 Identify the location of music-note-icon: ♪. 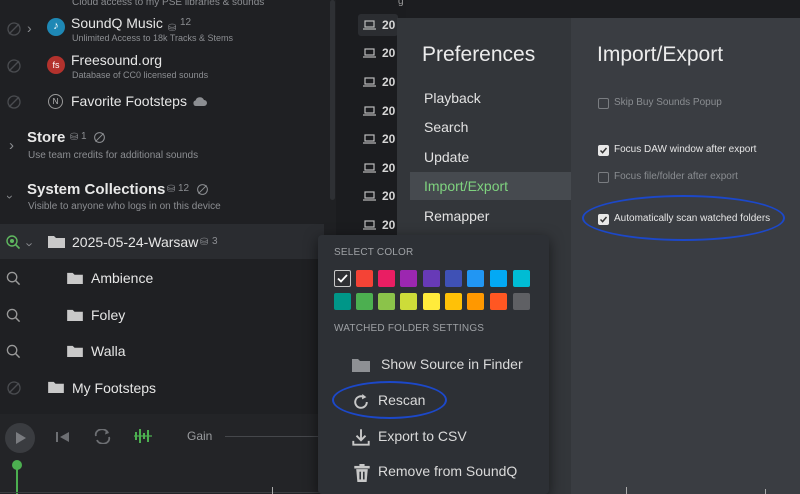
(56, 27).